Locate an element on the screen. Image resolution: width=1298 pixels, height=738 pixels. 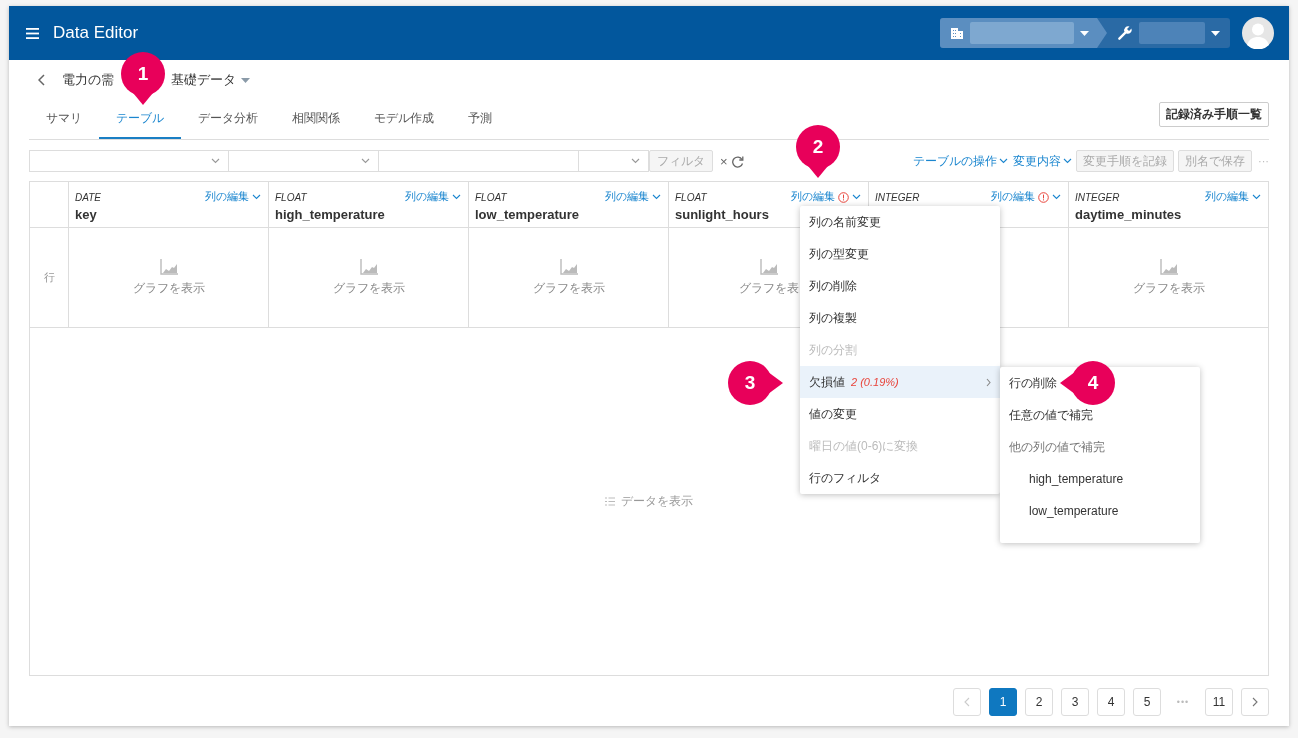
chevron-right-icon is located at coordinates (1255, 702).